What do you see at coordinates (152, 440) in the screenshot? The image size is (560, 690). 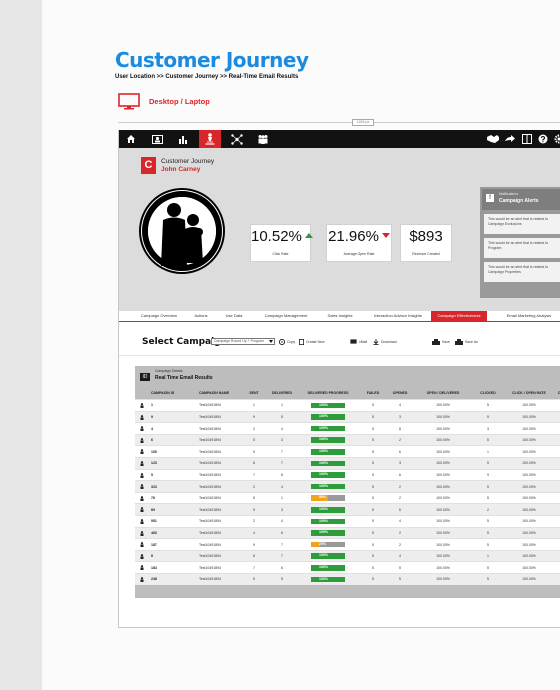 I see `cell-campaign-id: 6` at bounding box center [152, 440].